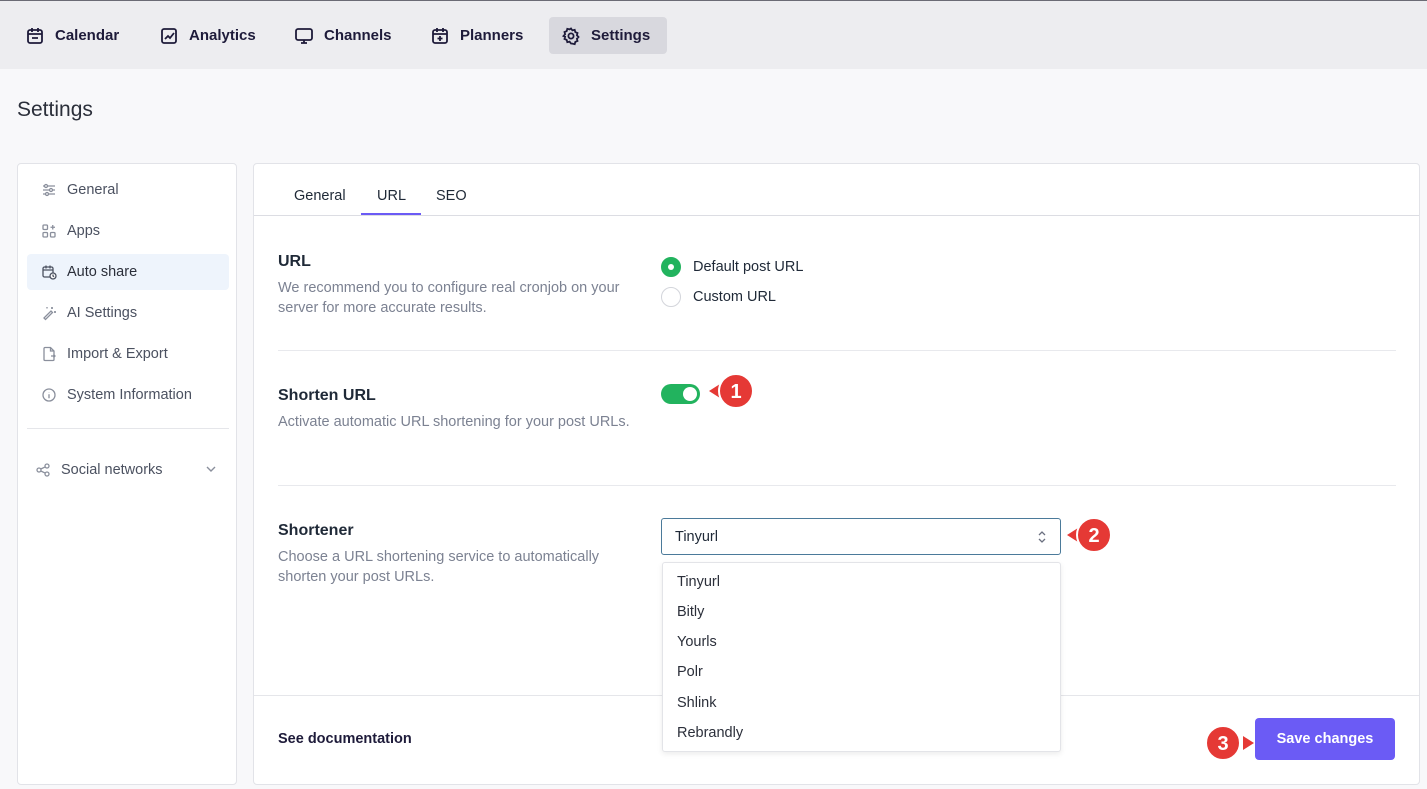 This screenshot has width=1427, height=789. What do you see at coordinates (93, 190) in the screenshot?
I see `sidebar-item-label: General` at bounding box center [93, 190].